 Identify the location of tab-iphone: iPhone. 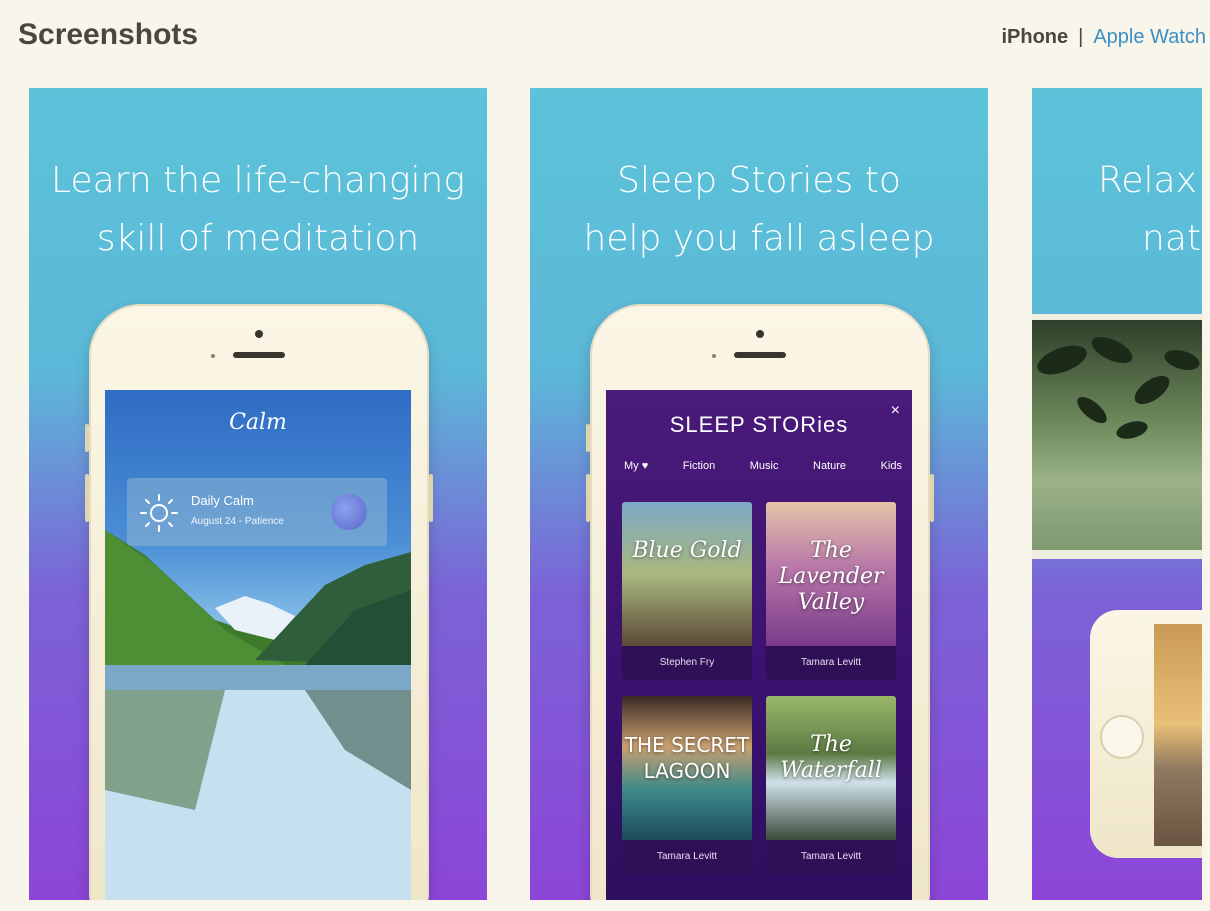
(1034, 37).